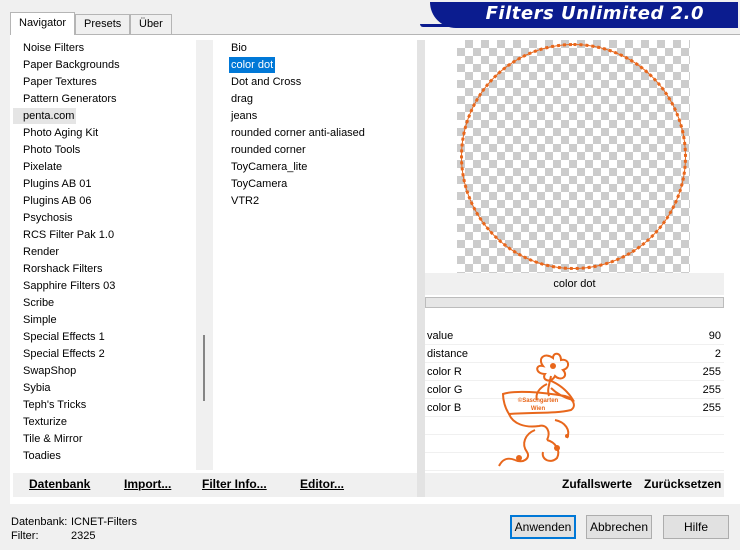 The height and width of the screenshot is (550, 740). Describe the element at coordinates (53, 184) in the screenshot. I see `category-item: Plugins AB 01` at that location.